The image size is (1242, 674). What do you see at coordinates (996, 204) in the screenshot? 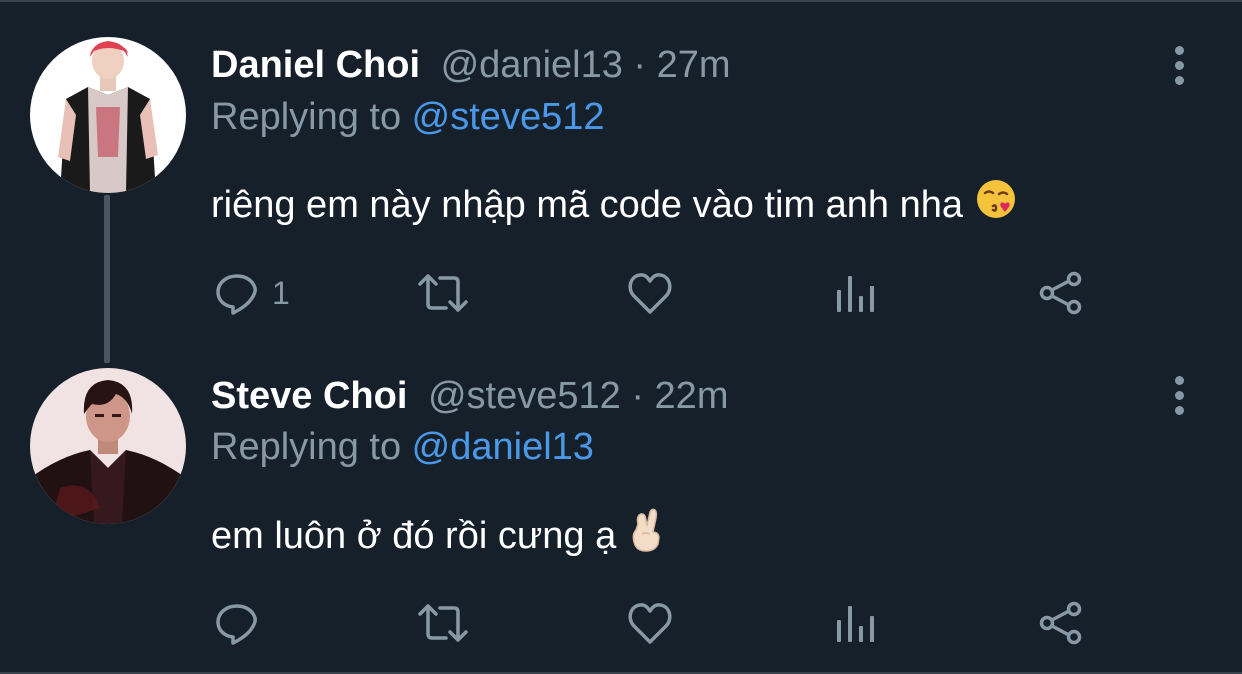
I see `face-blowing-kiss-emoji` at bounding box center [996, 204].